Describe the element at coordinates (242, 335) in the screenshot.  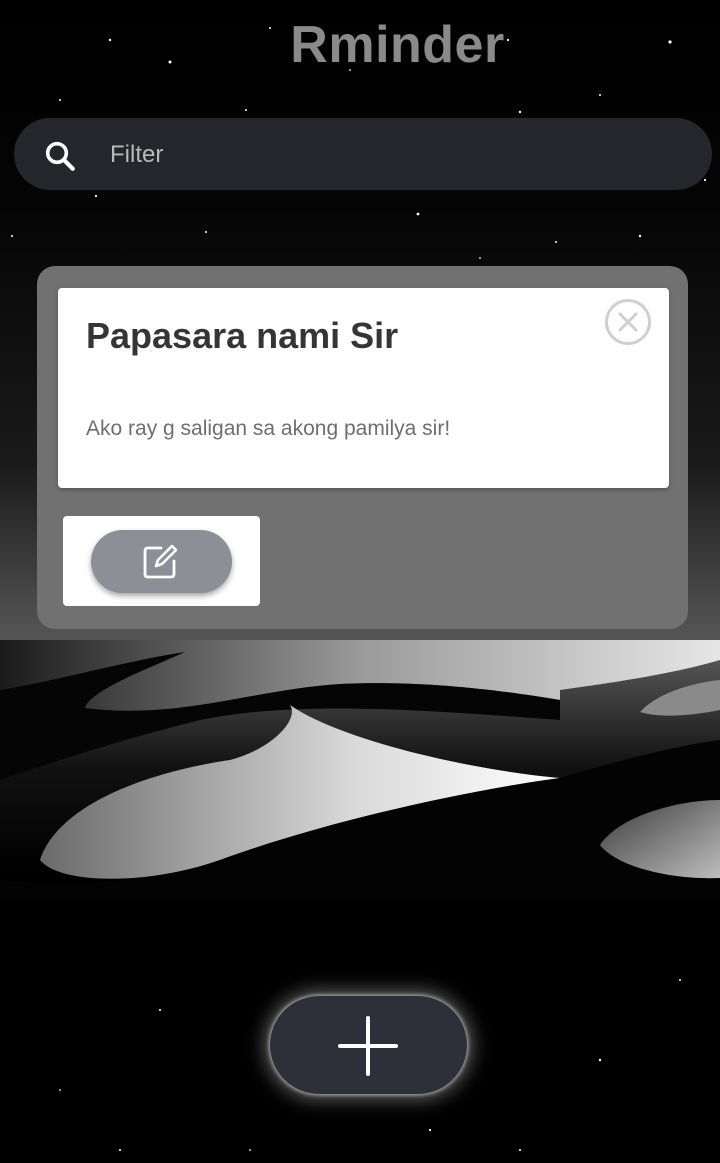
I see `note-title: Papasara nami Sir` at that location.